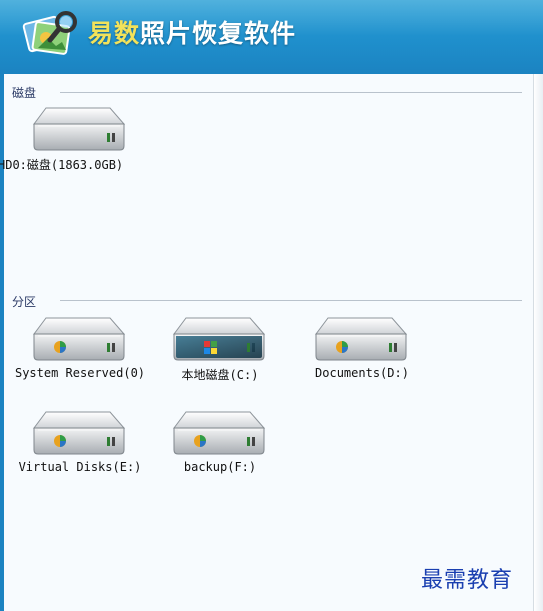 Image resolution: width=543 pixels, height=611 pixels. Describe the element at coordinates (291, 300) in the screenshot. I see `section-divider-partitions` at that location.